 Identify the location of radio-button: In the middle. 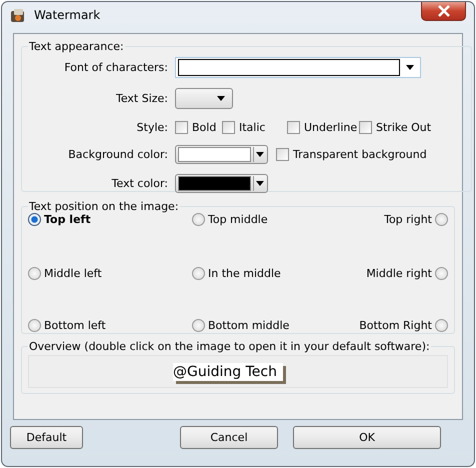
(274, 273).